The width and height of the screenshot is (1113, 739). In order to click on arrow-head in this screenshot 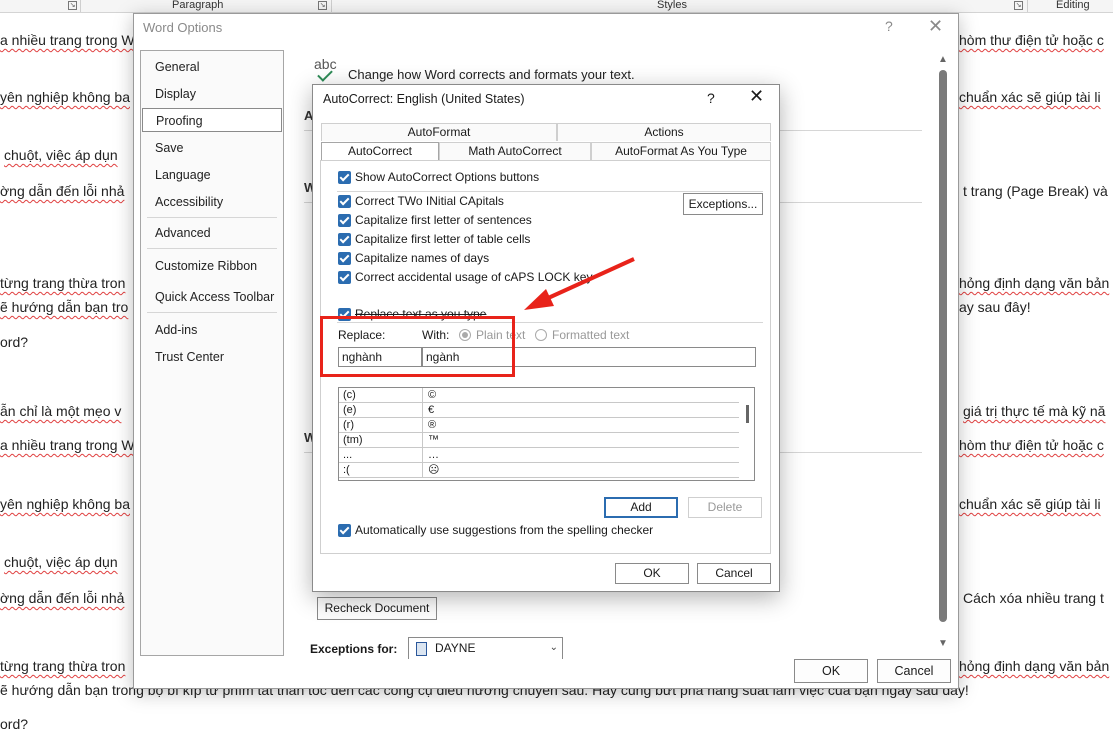, I will do `click(539, 299)`.